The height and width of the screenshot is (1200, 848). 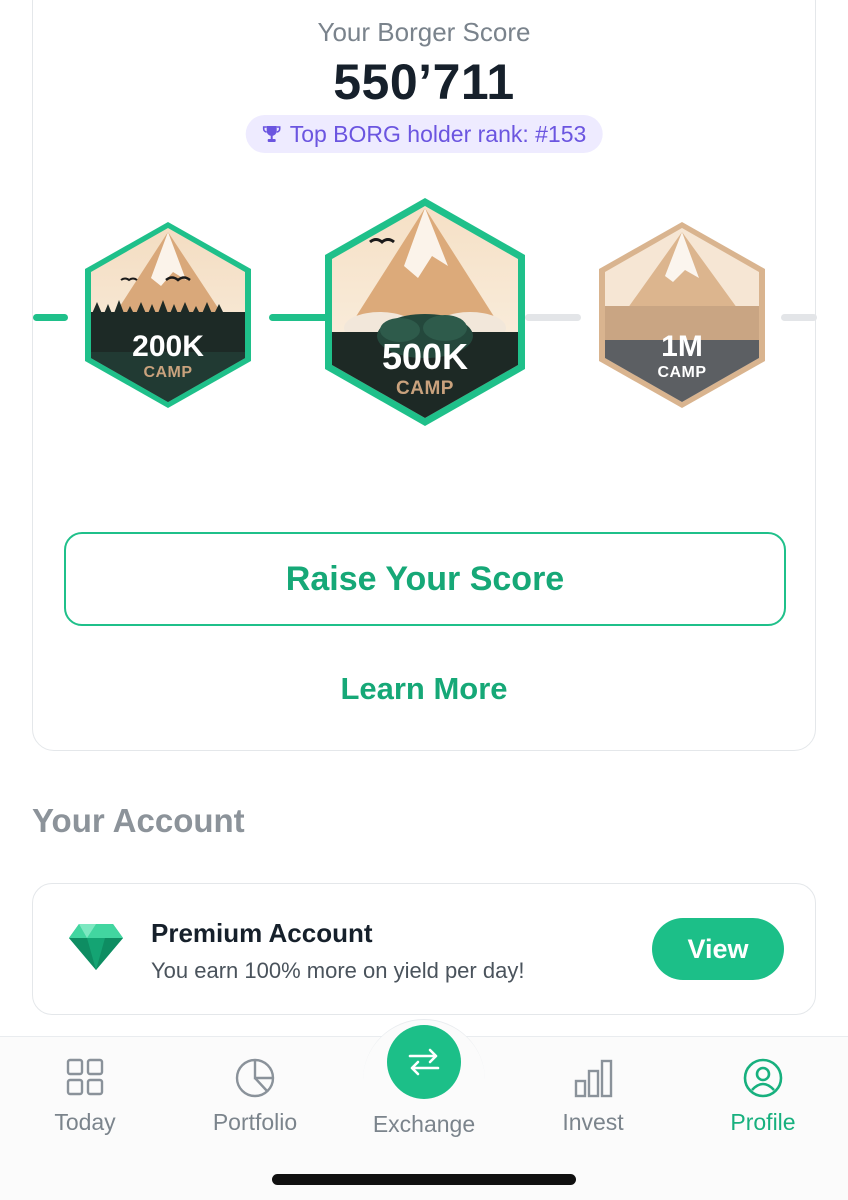 I want to click on view-button: View, so click(x=718, y=949).